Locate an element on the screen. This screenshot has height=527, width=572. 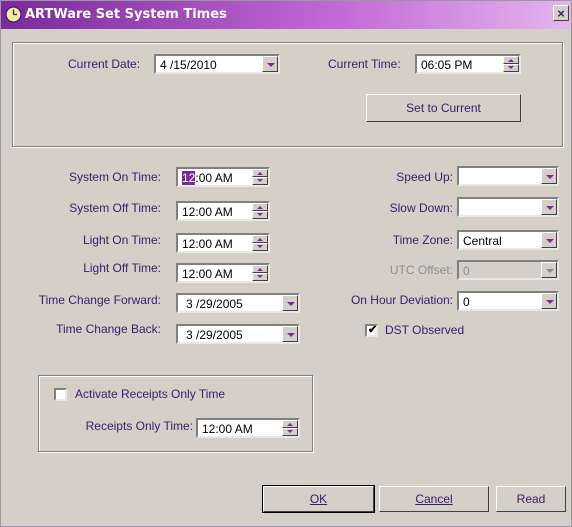
clock-icon is located at coordinates (13, 14).